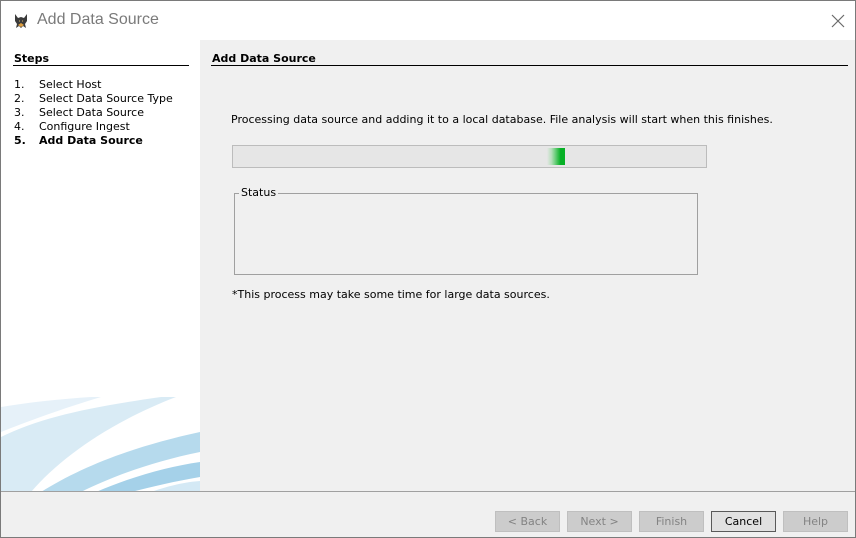 This screenshot has width=856, height=538. What do you see at coordinates (466, 231) in the screenshot?
I see `status-box: Status` at bounding box center [466, 231].